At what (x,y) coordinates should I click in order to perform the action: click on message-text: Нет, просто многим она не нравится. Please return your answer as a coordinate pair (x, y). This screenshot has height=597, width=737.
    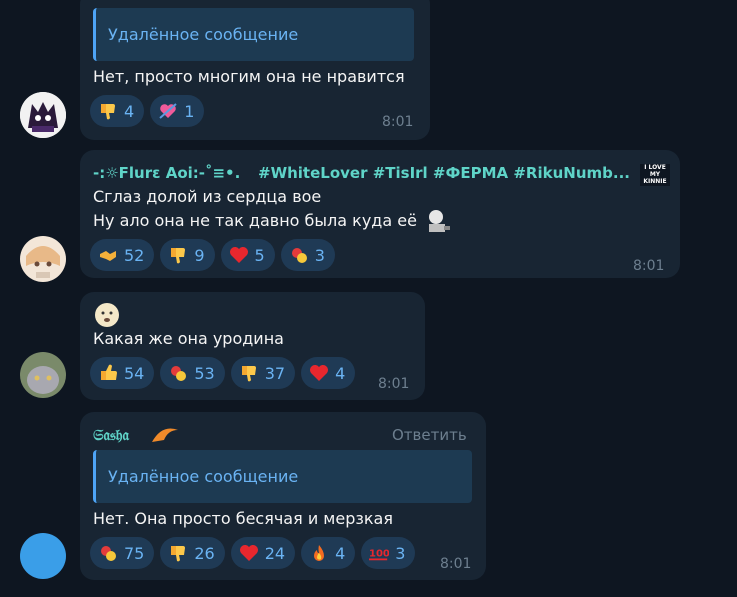
    Looking at the image, I should click on (249, 76).